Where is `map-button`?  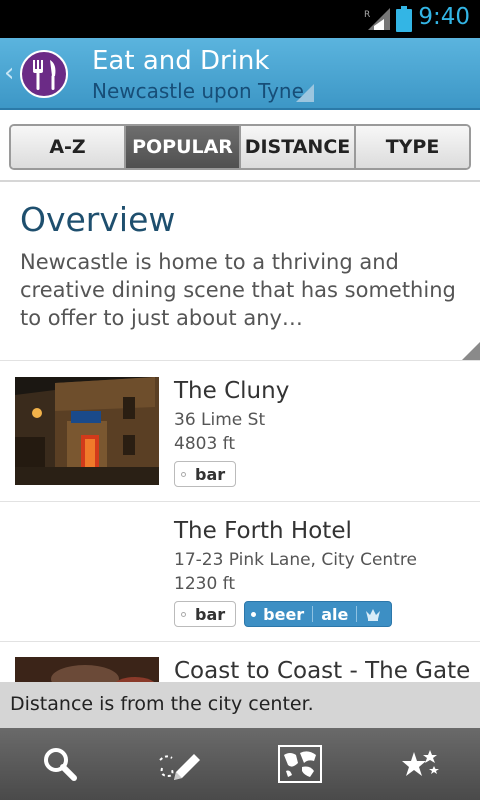 map-button is located at coordinates (300, 764).